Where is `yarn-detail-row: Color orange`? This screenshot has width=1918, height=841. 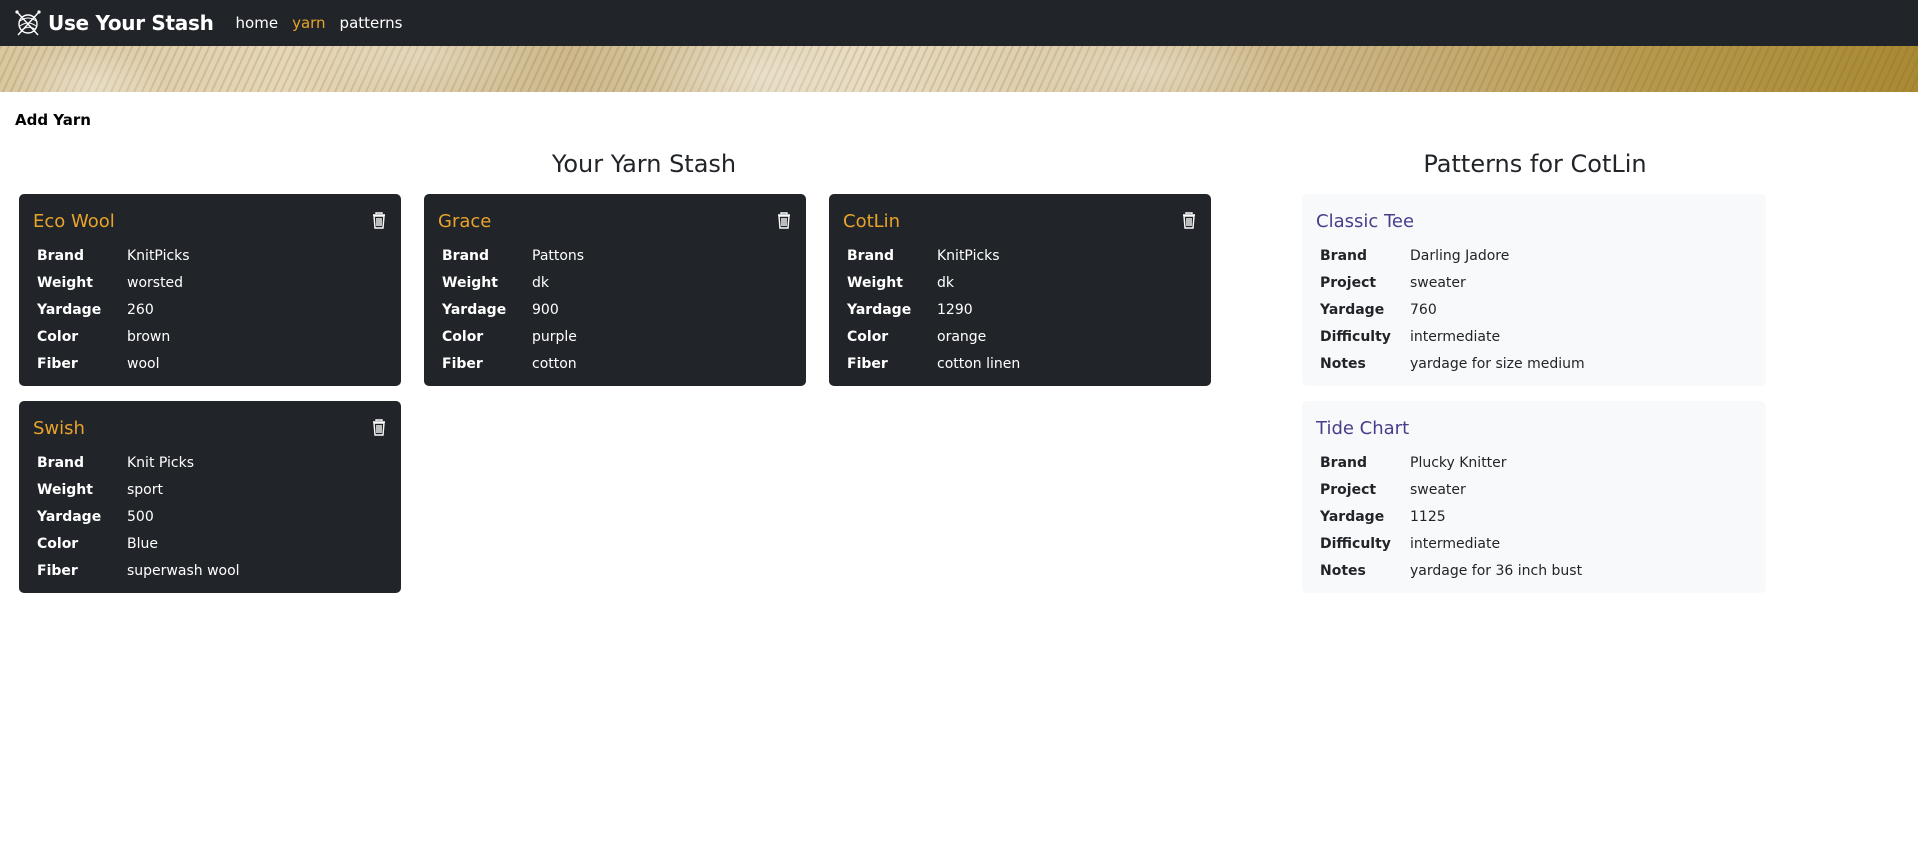
yarn-detail-row: Color orange is located at coordinates (1020, 336).